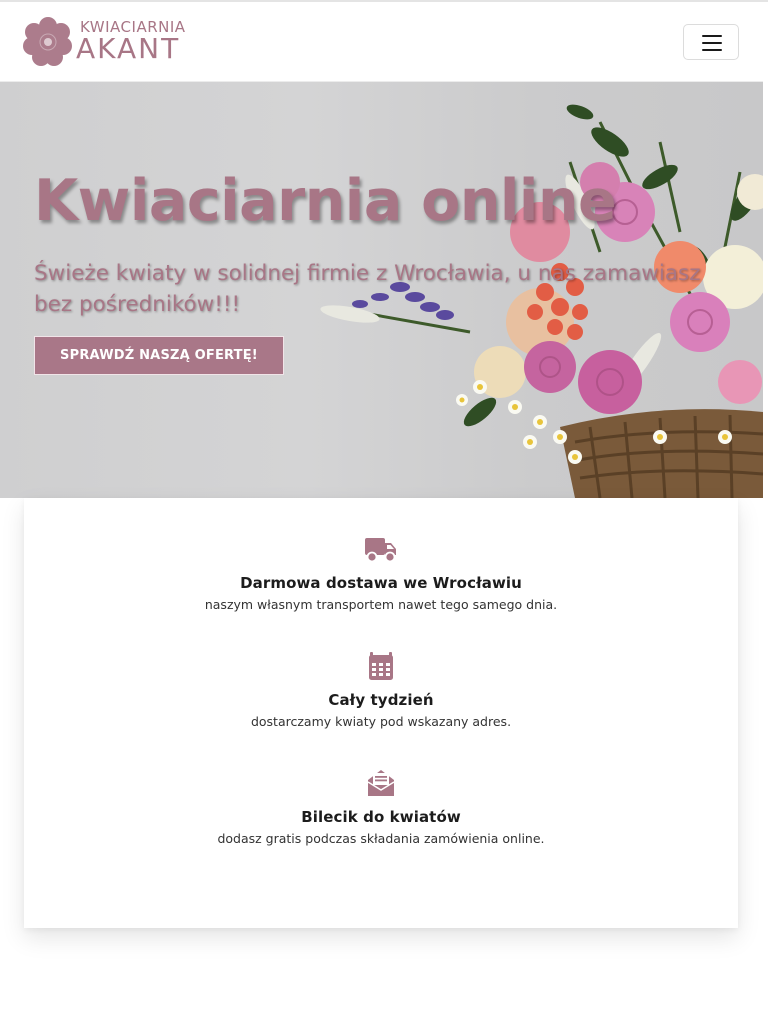  What do you see at coordinates (128, 48) in the screenshot?
I see `brand-big-text: AKANT` at bounding box center [128, 48].